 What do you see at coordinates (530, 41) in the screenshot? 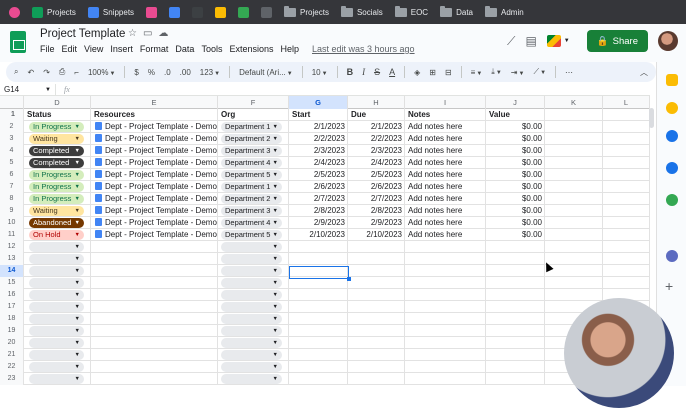
I see `comments-icon: ▤` at bounding box center [530, 41].